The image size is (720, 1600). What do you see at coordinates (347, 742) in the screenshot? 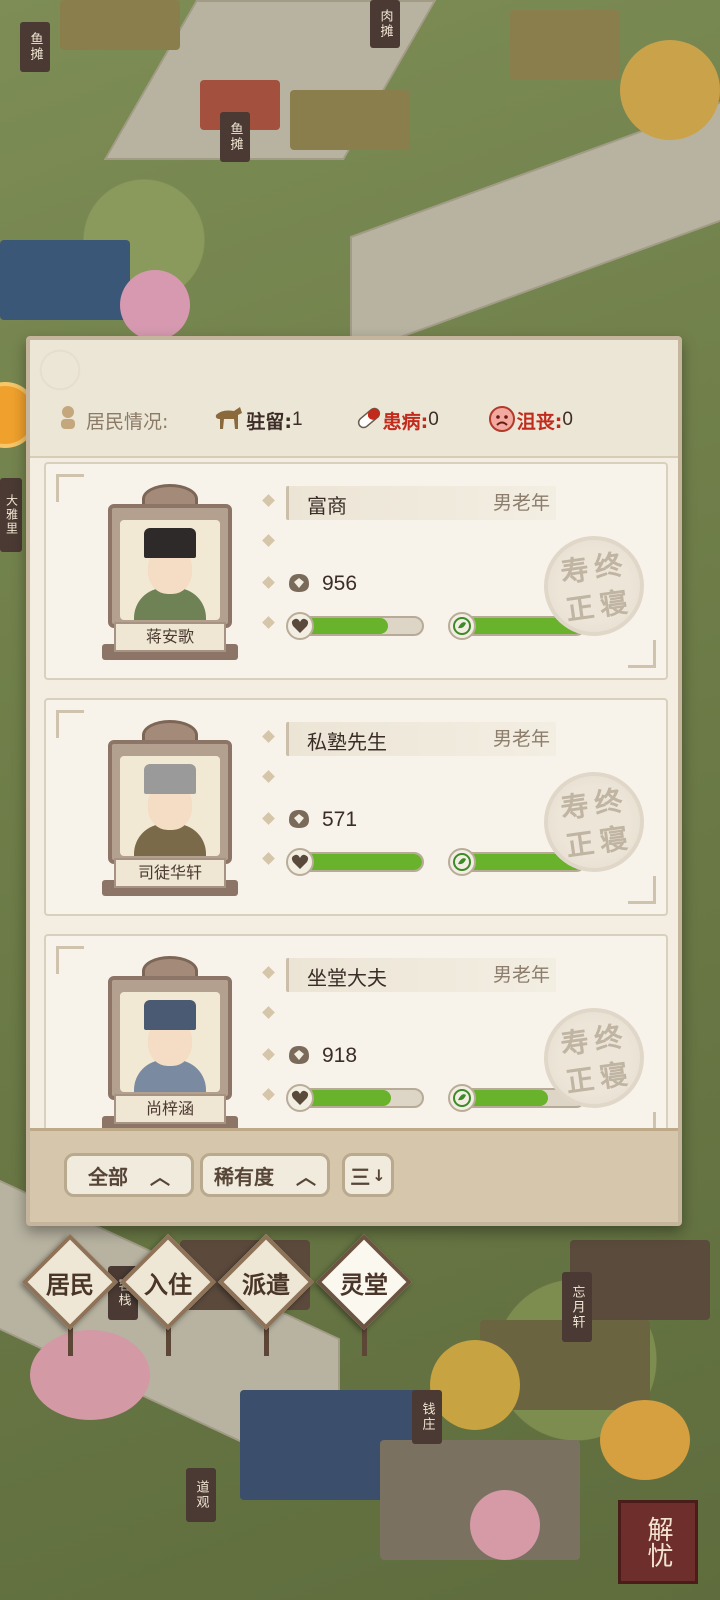
I see `resident-occupation: 私塾先生` at bounding box center [347, 742].